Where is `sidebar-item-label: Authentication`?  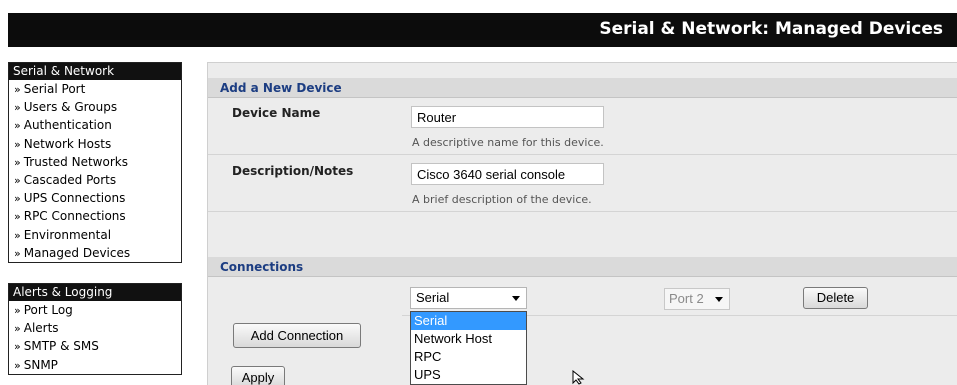 sidebar-item-label: Authentication is located at coordinates (67, 125).